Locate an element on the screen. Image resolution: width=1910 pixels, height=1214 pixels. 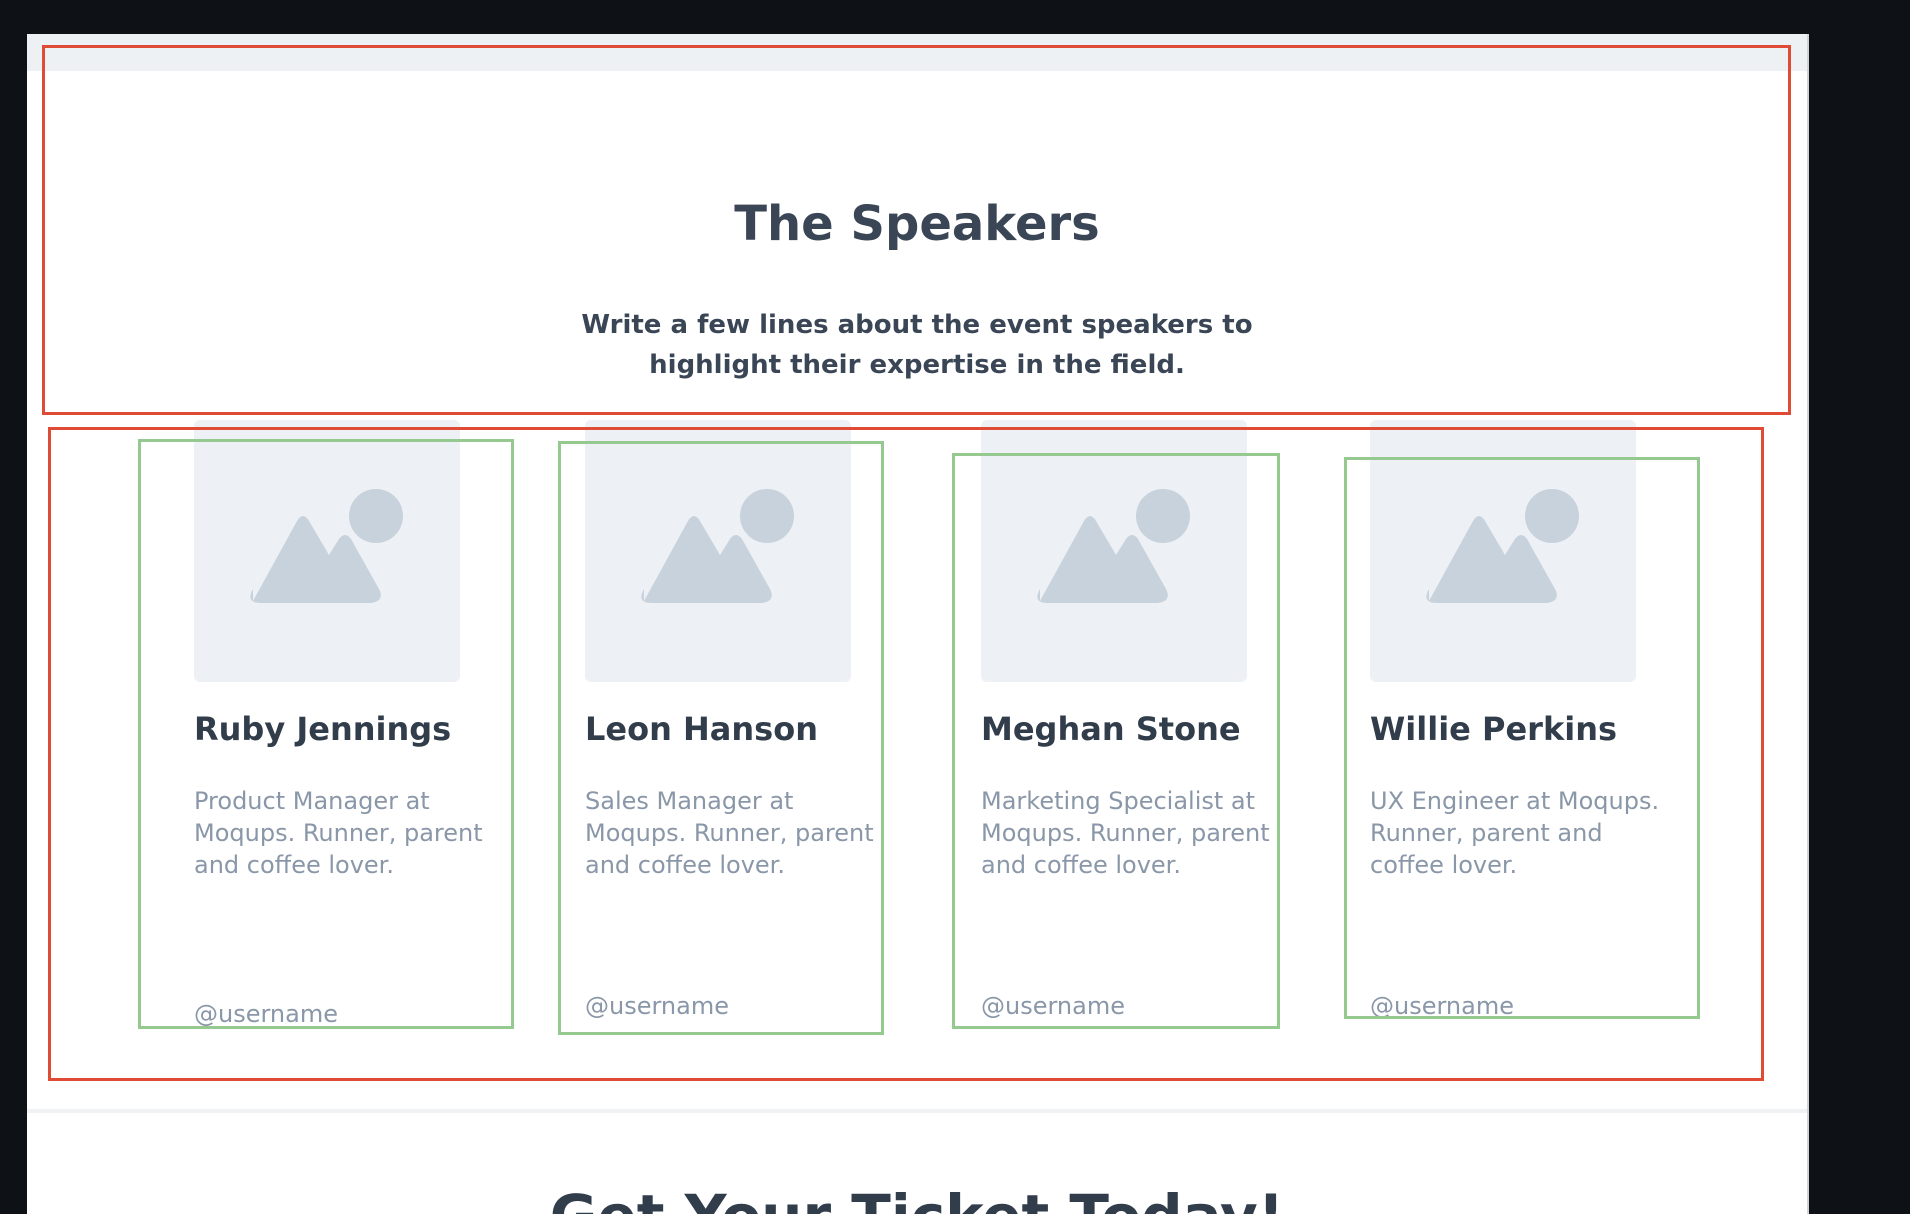
speaker-name: Meghan Stone is located at coordinates (1111, 729).